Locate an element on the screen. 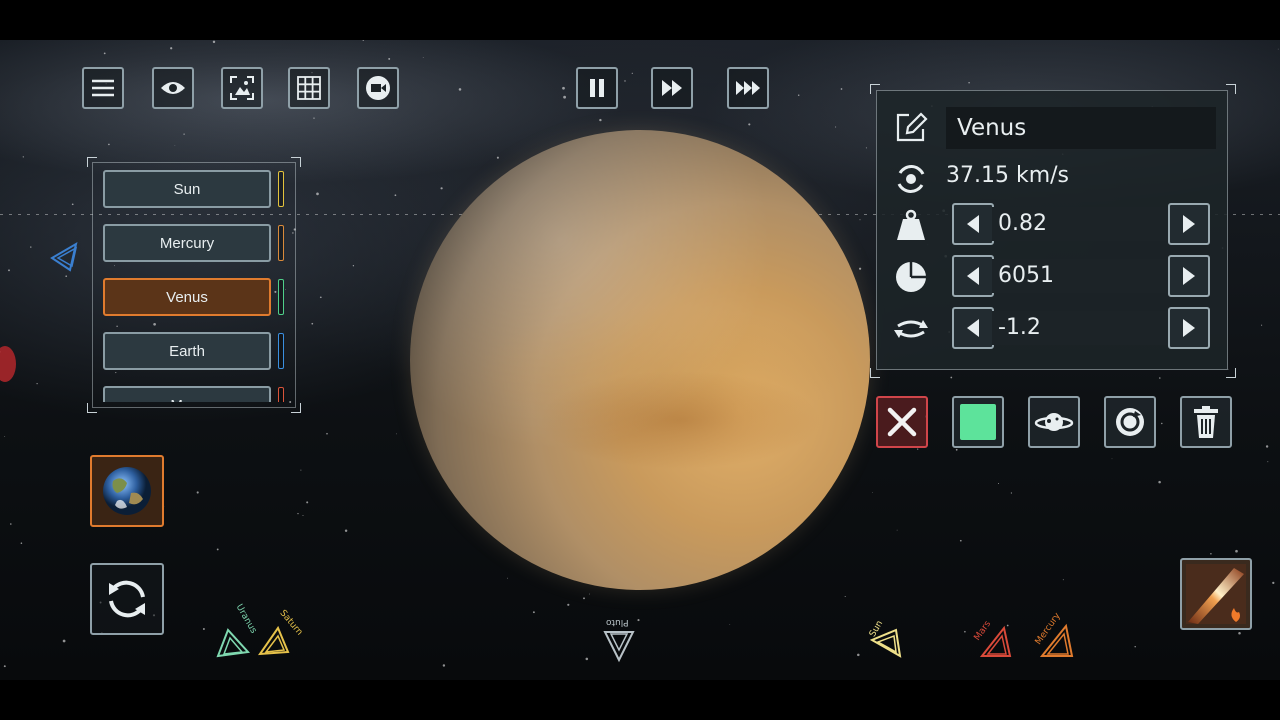 Image resolution: width=1280 pixels, height=720 pixels. delete-object-button is located at coordinates (1206, 422).